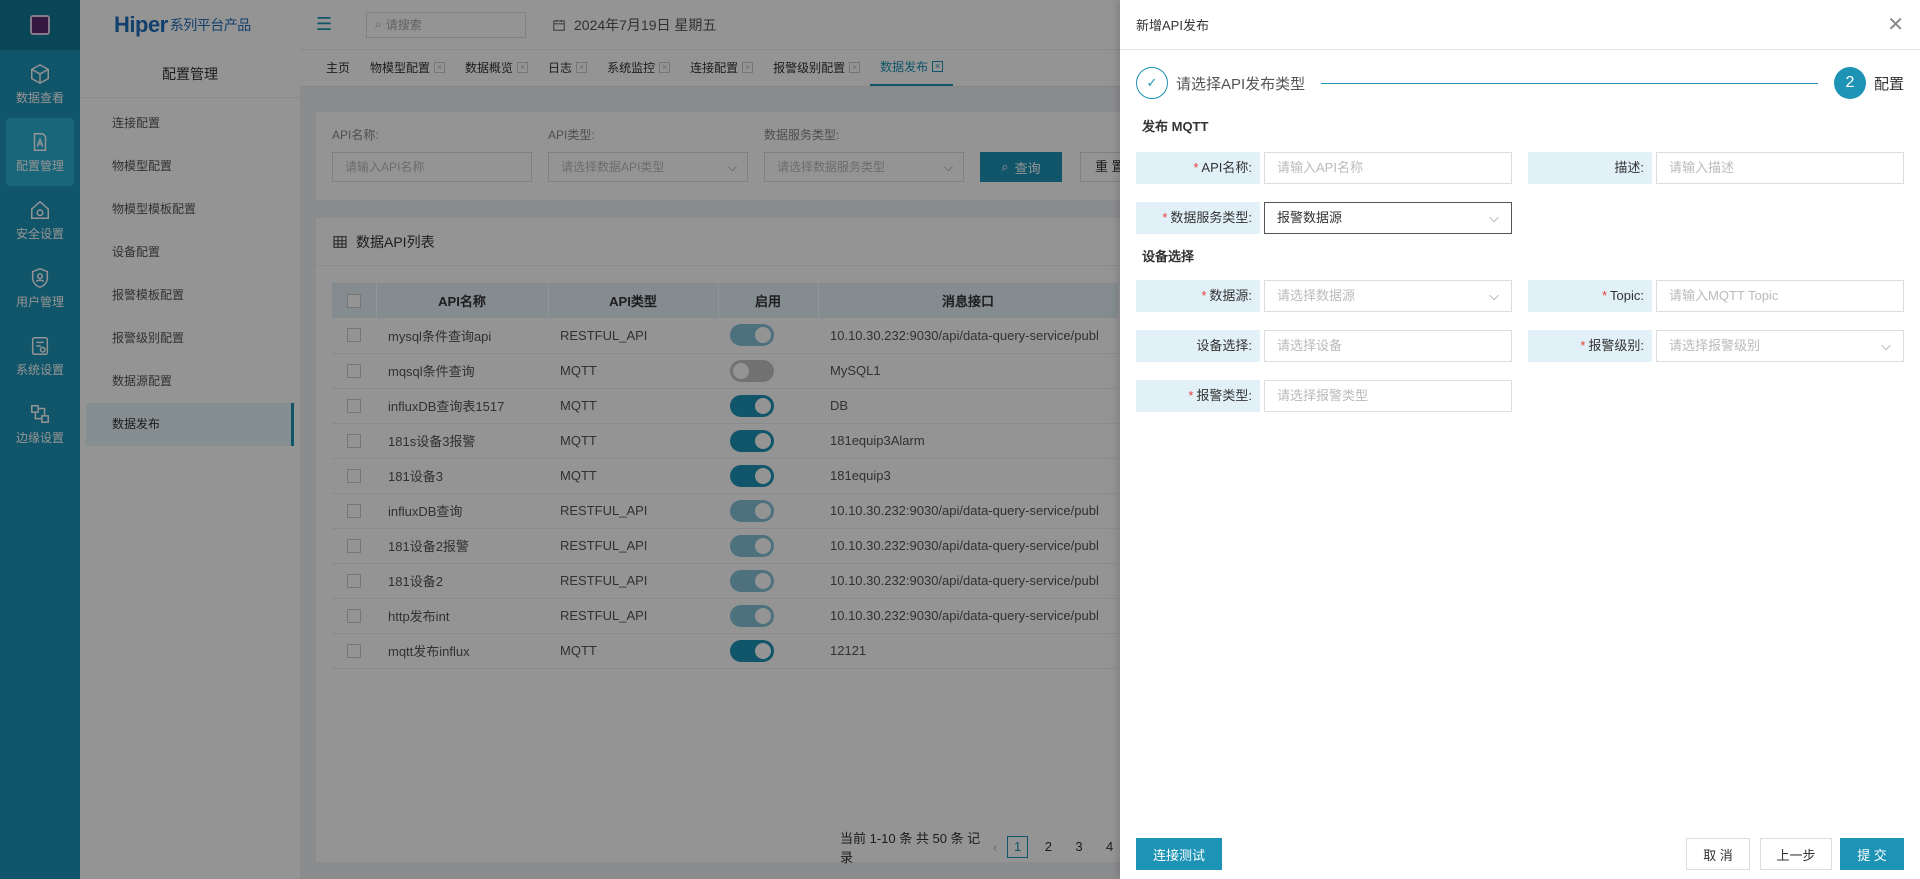 Image resolution: width=1920 pixels, height=879 pixels. Describe the element at coordinates (1168, 256) in the screenshot. I see `section-device-select: 设备选择` at that location.